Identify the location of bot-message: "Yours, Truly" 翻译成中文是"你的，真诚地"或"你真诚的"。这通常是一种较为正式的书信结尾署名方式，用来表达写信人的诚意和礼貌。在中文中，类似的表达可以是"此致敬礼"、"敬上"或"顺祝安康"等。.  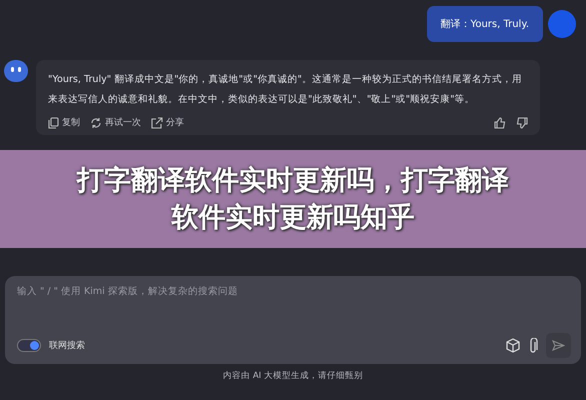
(285, 90).